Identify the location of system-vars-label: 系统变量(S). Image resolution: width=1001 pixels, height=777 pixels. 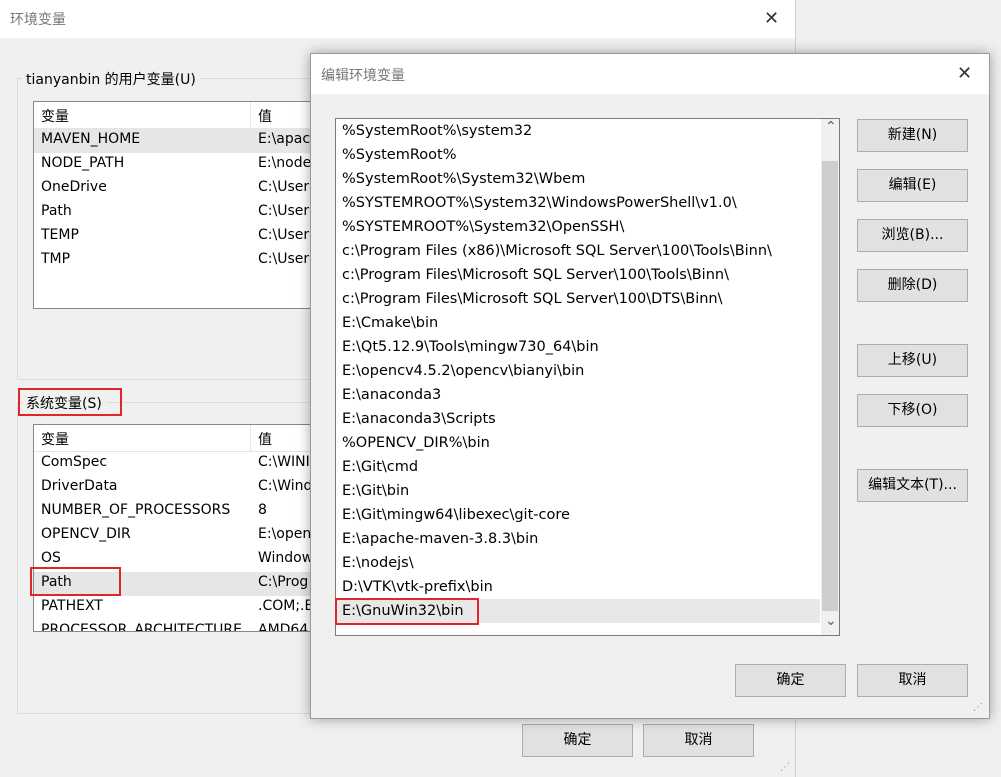
(64, 403).